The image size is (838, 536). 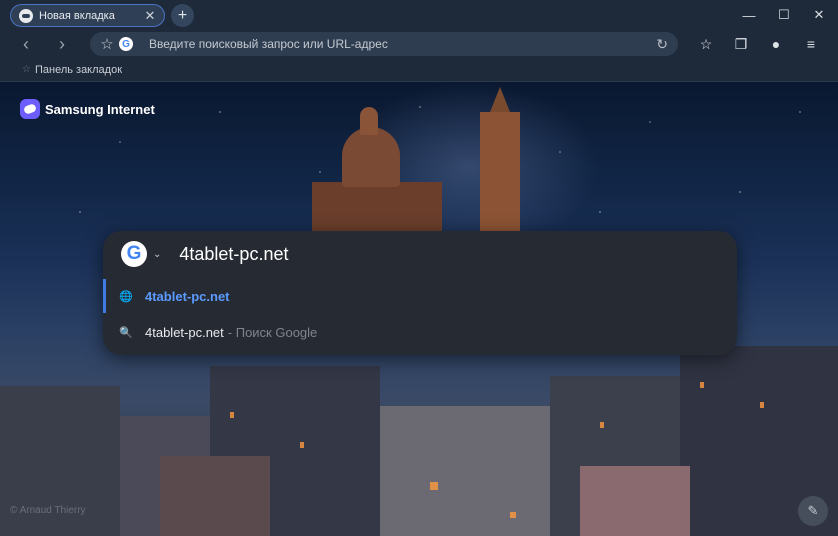 I want to click on edit-button: ✎, so click(x=813, y=511).